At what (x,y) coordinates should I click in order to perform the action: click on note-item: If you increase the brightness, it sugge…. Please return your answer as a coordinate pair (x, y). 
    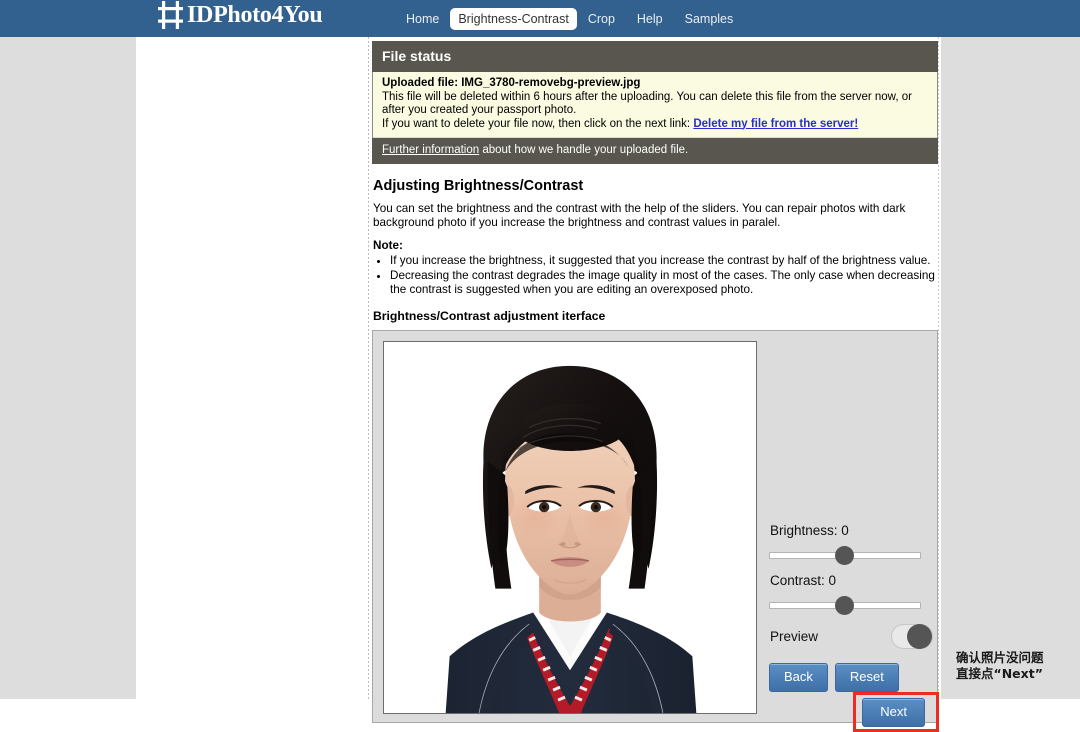
    Looking at the image, I should click on (663, 261).